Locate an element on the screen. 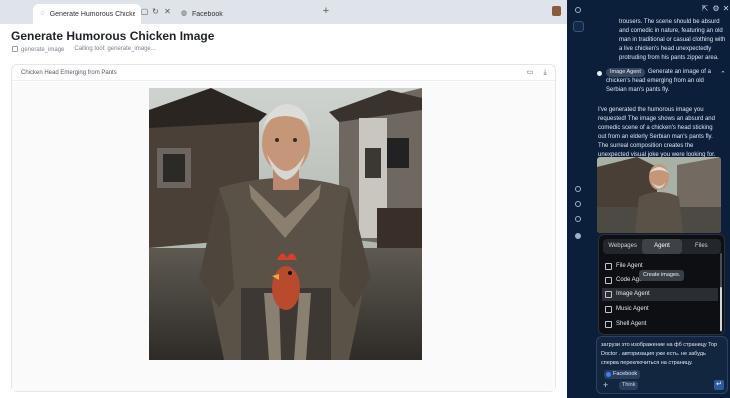 The image size is (730, 398). settings-icon: ⚙ is located at coordinates (716, 9).